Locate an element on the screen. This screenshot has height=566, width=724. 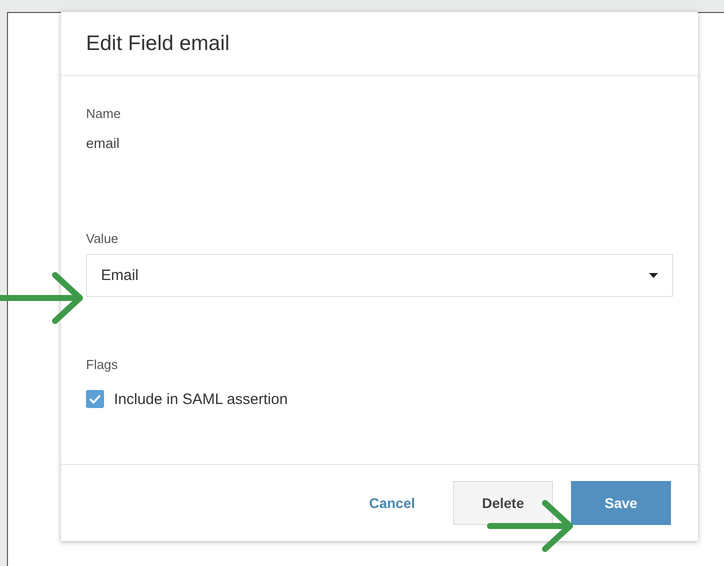
checkbox is located at coordinates (95, 399).